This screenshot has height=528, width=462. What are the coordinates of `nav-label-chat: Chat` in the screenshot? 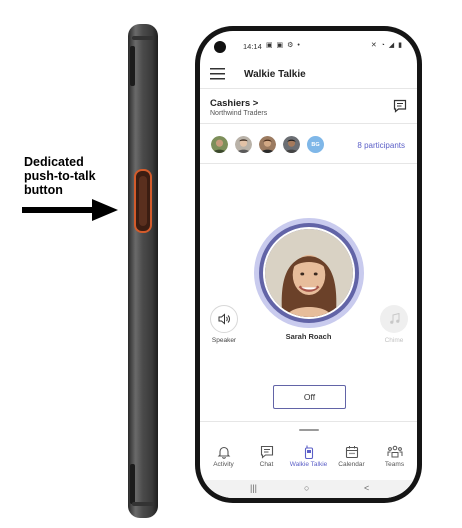 It's located at (266, 464).